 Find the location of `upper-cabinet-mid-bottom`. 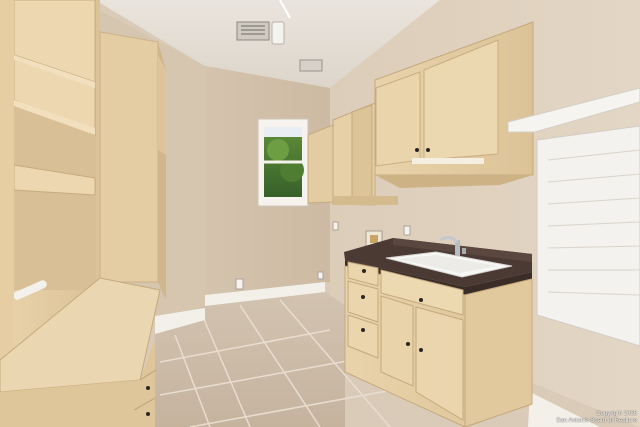

upper-cabinet-mid-bottom is located at coordinates (365, 200).